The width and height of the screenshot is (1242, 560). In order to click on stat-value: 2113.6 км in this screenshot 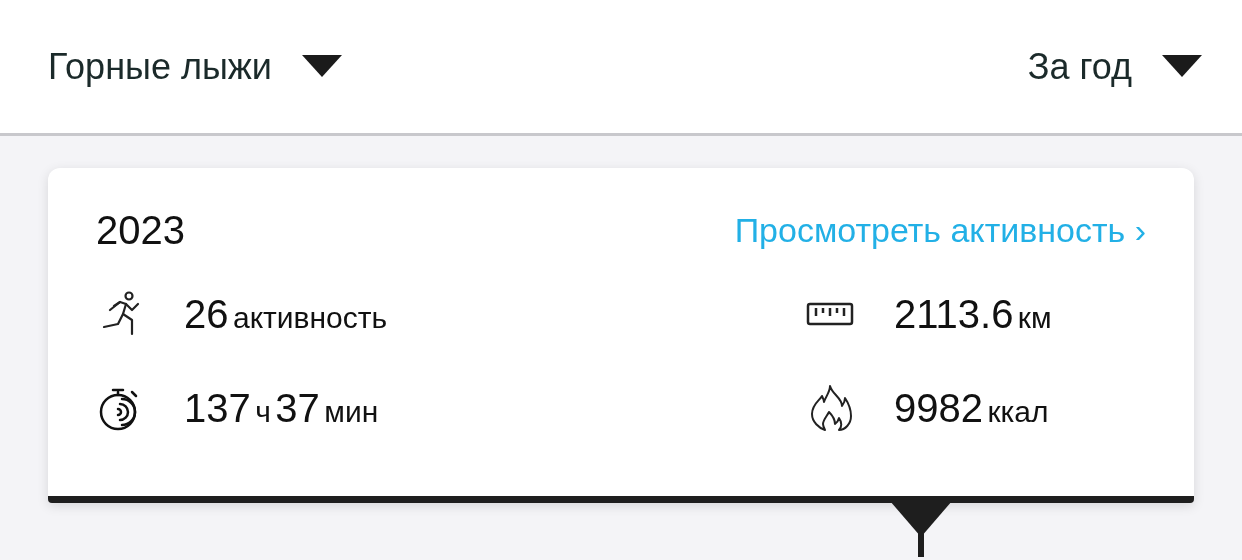, I will do `click(973, 314)`.